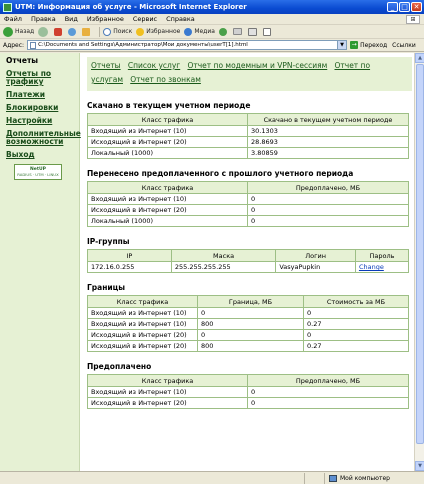 The height and width of the screenshot is (484, 424). What do you see at coordinates (419, 58) in the screenshot?
I see `scroll-up-arrow-icon: ▲` at bounding box center [419, 58].